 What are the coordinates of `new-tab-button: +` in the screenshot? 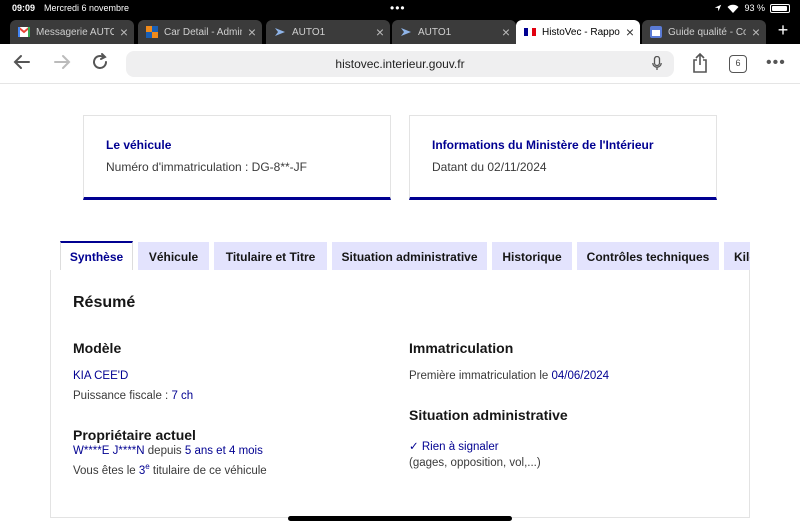 It's located at (783, 30).